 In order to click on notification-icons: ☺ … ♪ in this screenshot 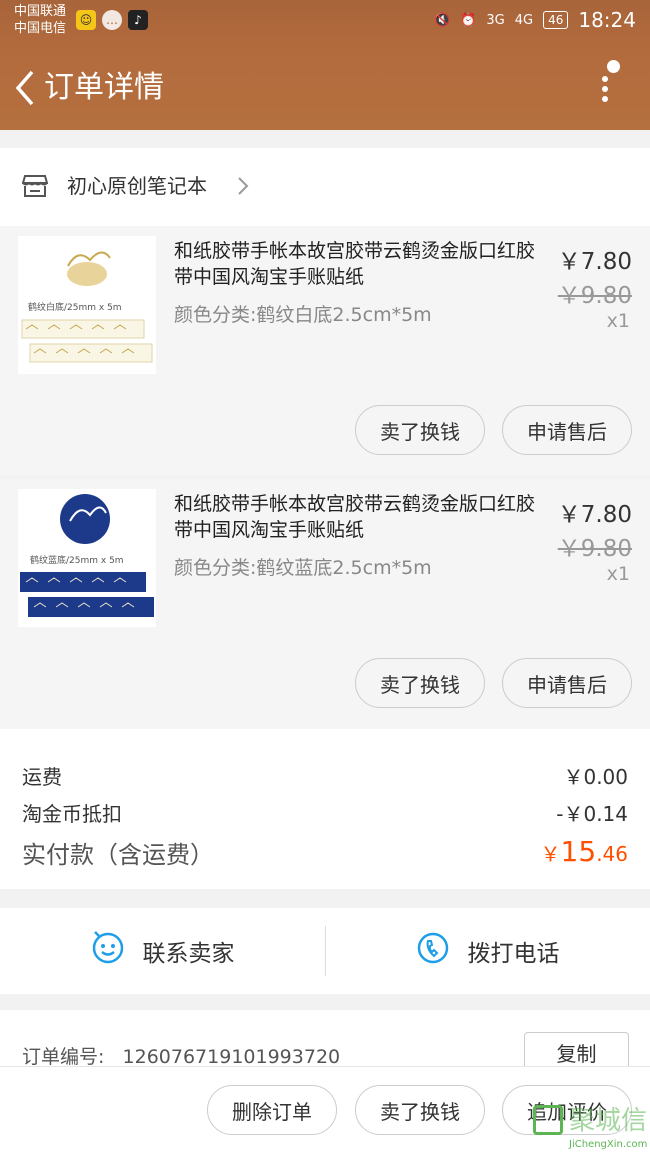, I will do `click(112, 20)`.